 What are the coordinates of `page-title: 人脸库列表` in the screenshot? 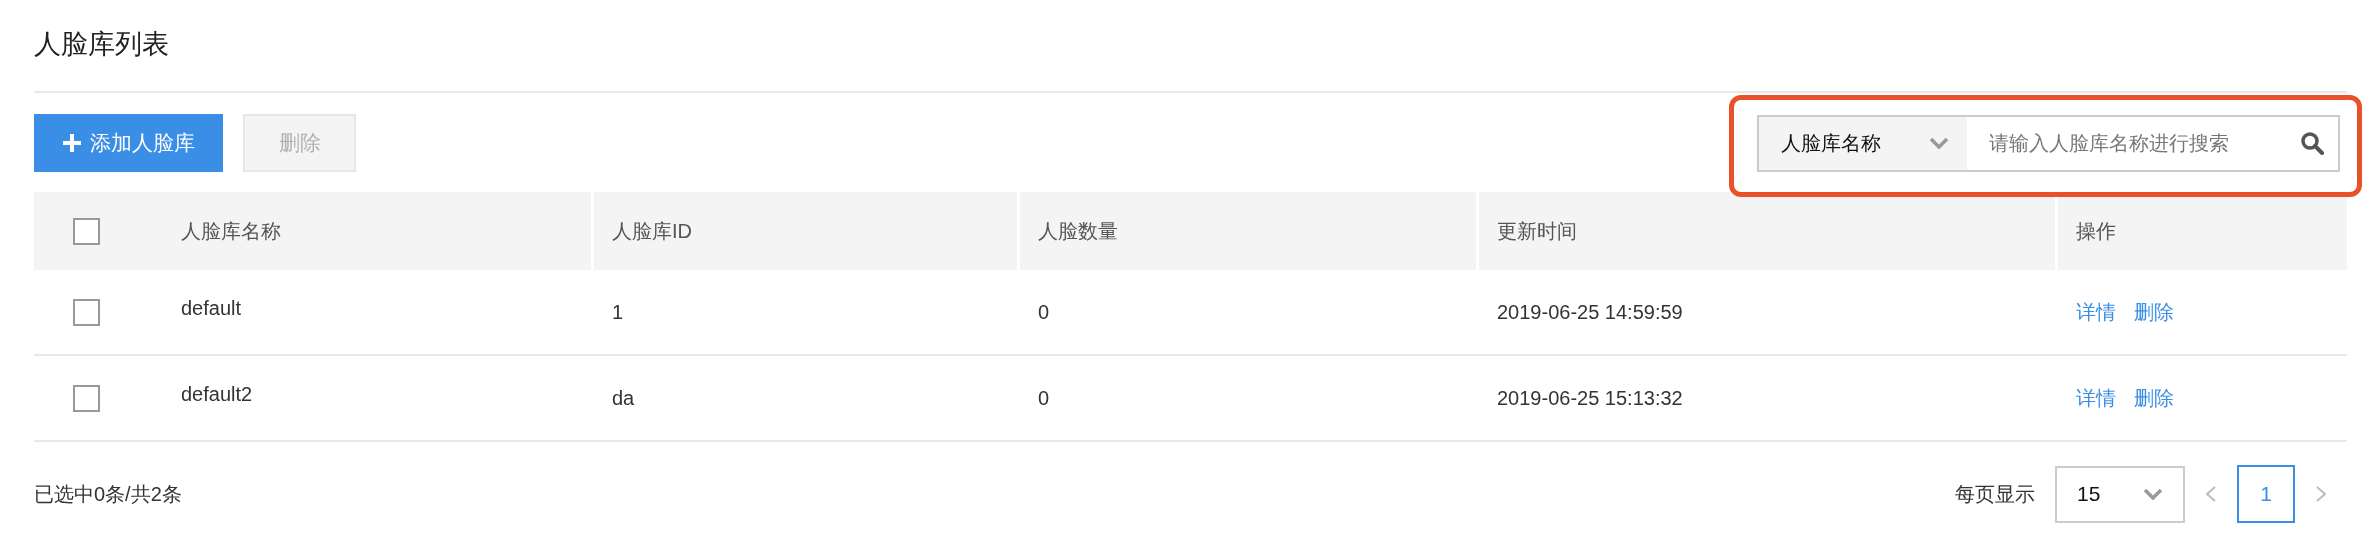 It's located at (101, 44).